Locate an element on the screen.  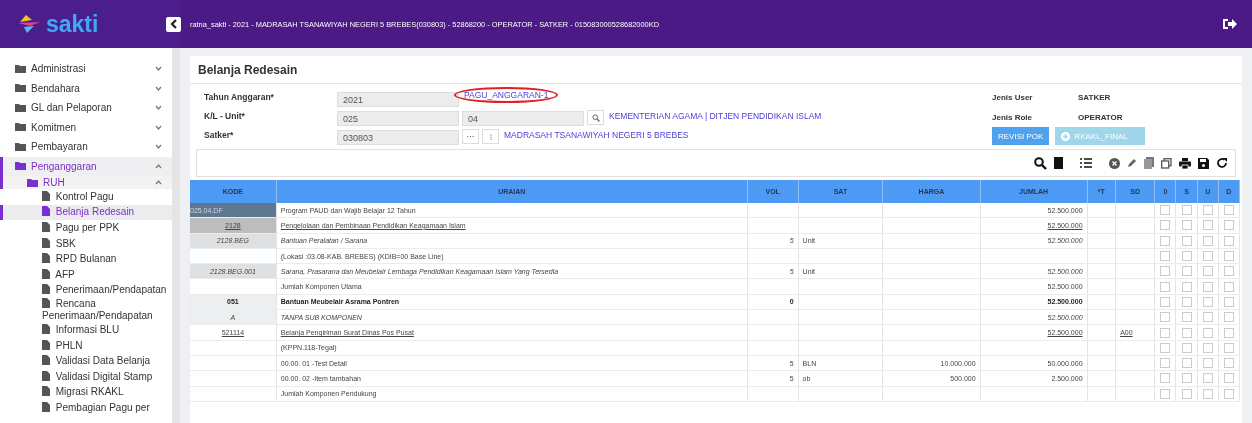
copy-icon is located at coordinates (1166, 163).